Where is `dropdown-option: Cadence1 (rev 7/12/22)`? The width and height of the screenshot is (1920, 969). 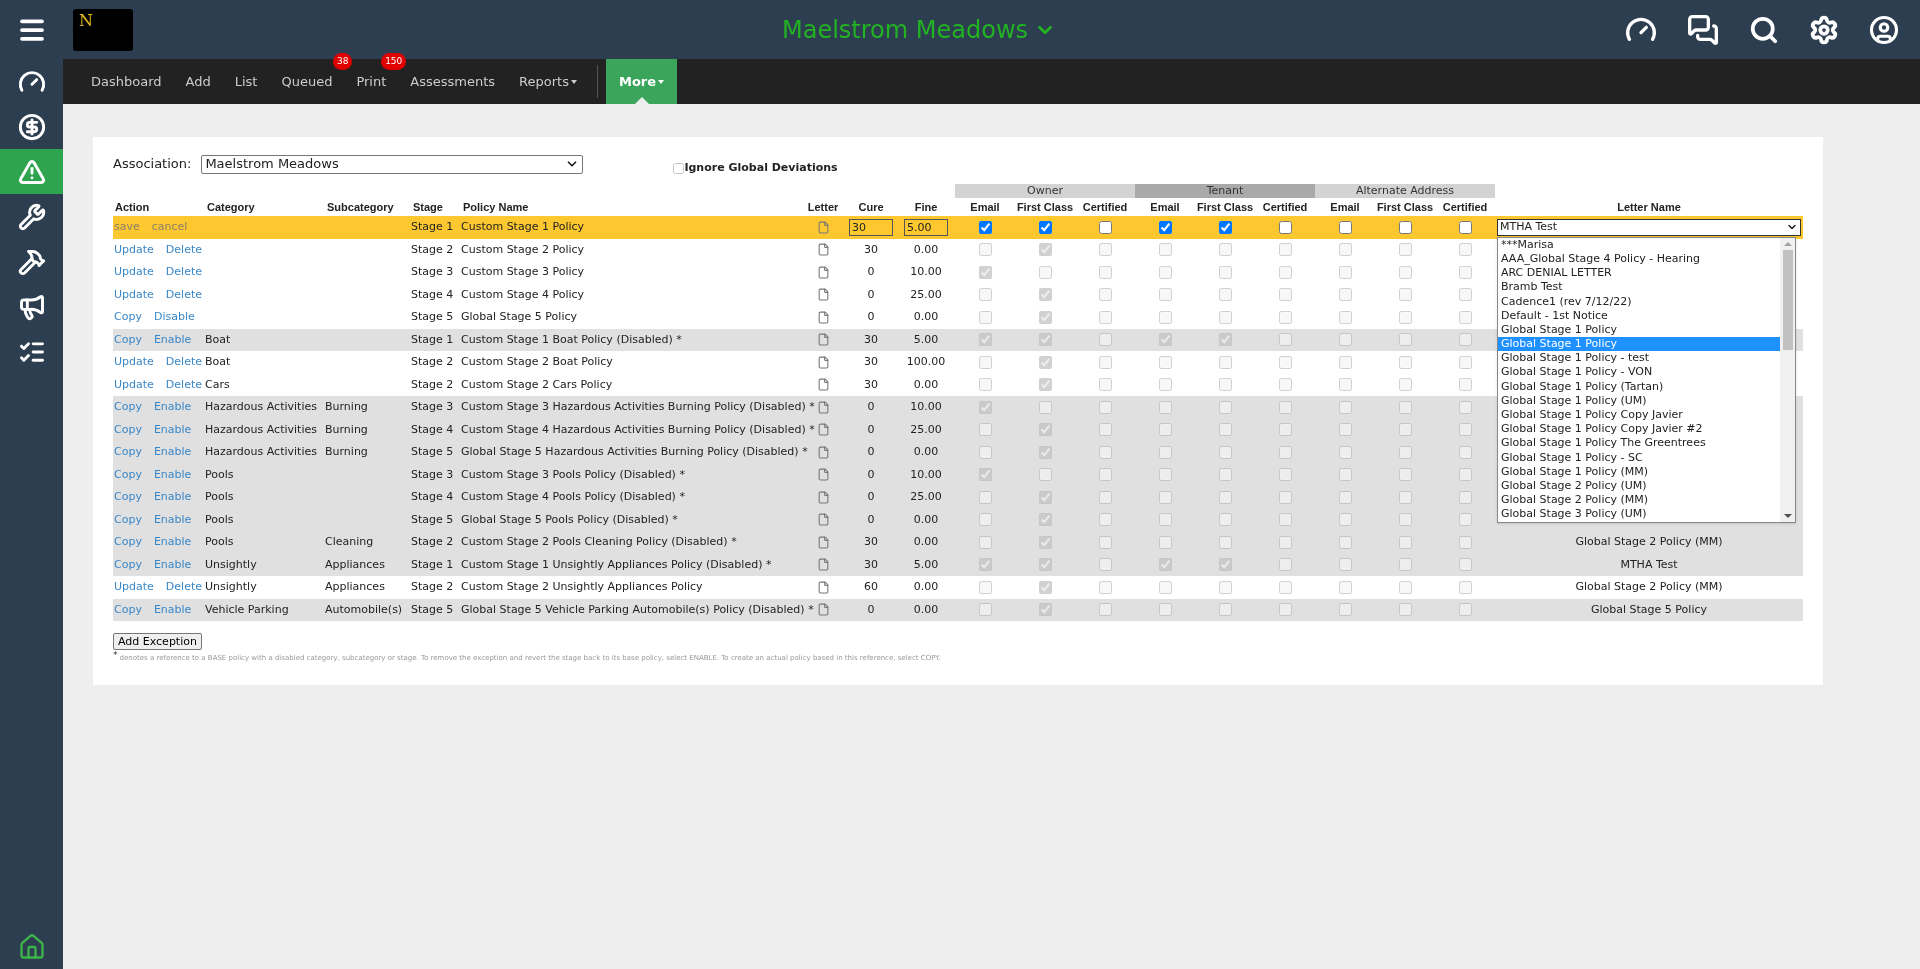 dropdown-option: Cadence1 (rev 7/12/22) is located at coordinates (1639, 301).